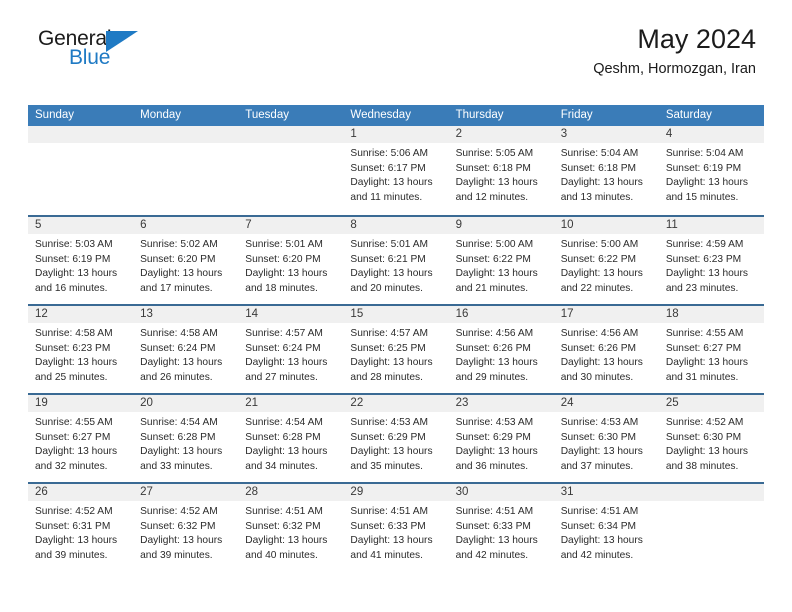 The width and height of the screenshot is (792, 612). I want to click on day-info-line: and 11 minutes., so click(386, 197).